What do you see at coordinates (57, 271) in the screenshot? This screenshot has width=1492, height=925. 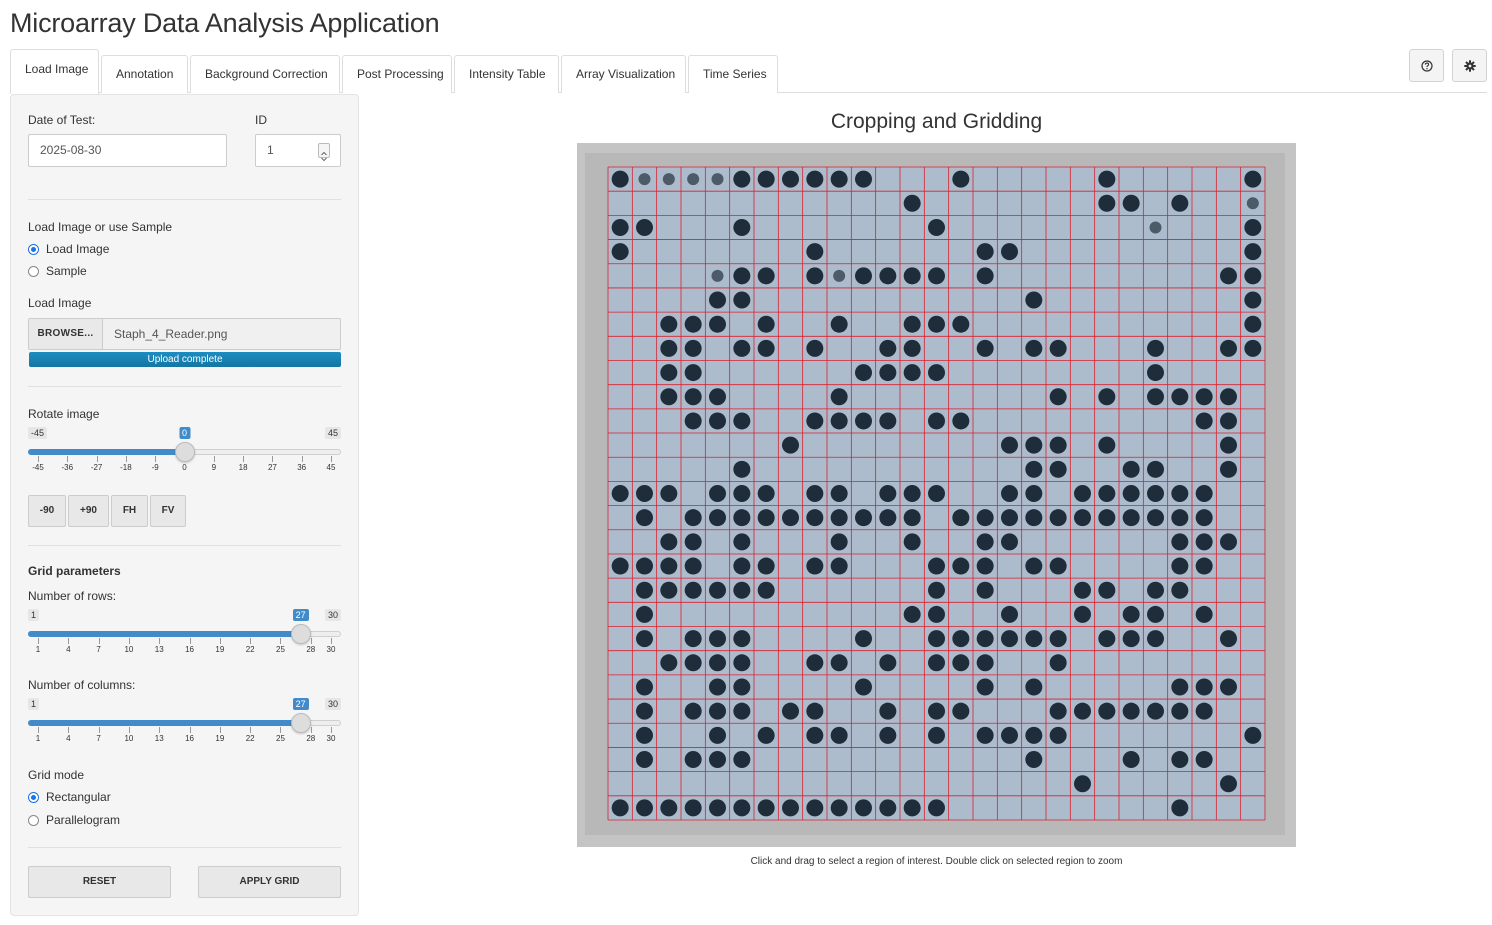 I see `radio-sample: Sample` at bounding box center [57, 271].